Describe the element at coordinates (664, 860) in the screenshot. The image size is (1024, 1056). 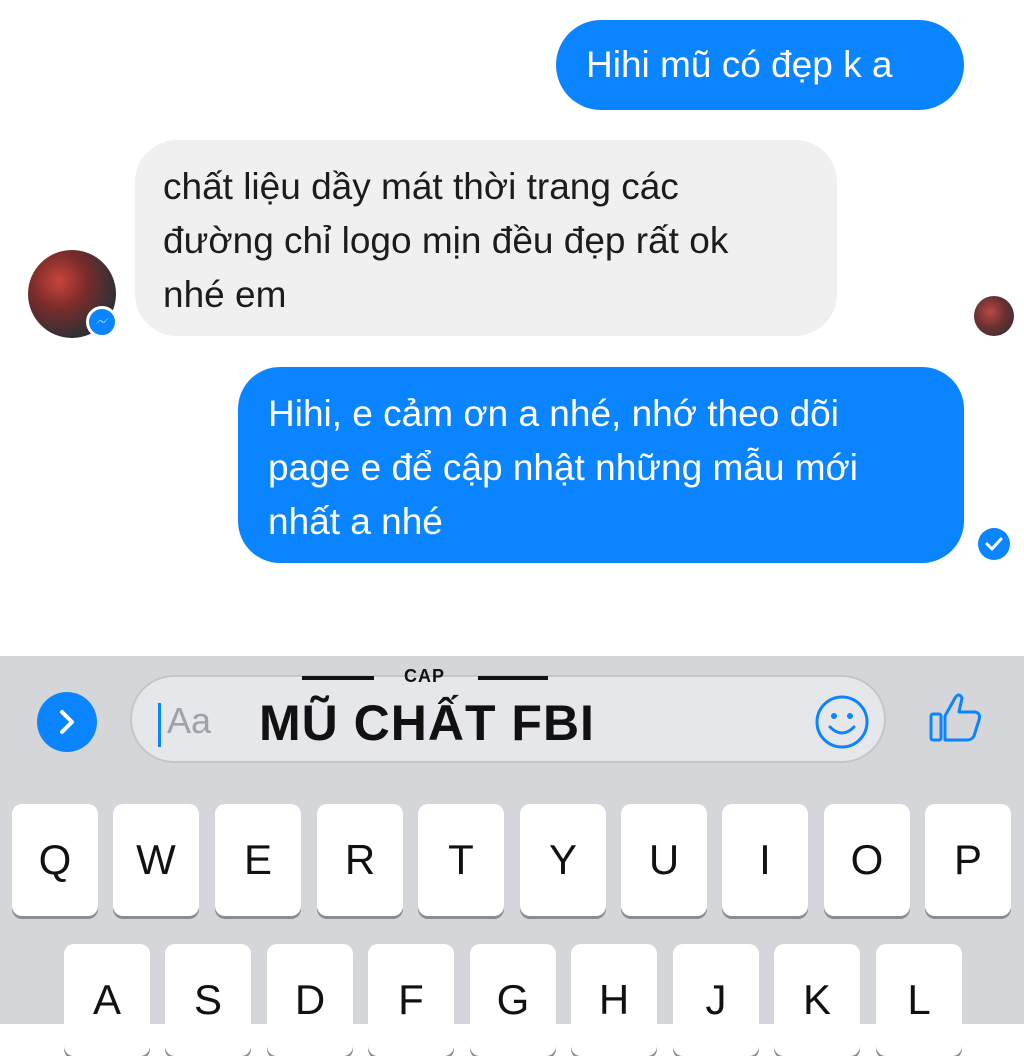
I see `key-u: U` at that location.